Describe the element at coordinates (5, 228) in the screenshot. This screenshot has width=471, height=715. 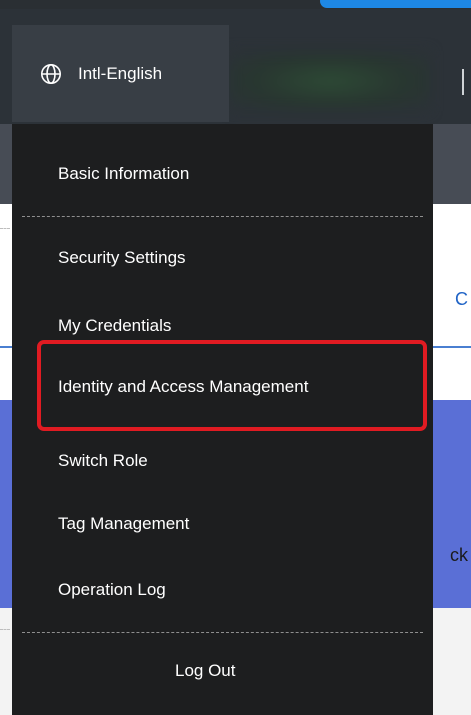
I see `background-dash-top` at that location.